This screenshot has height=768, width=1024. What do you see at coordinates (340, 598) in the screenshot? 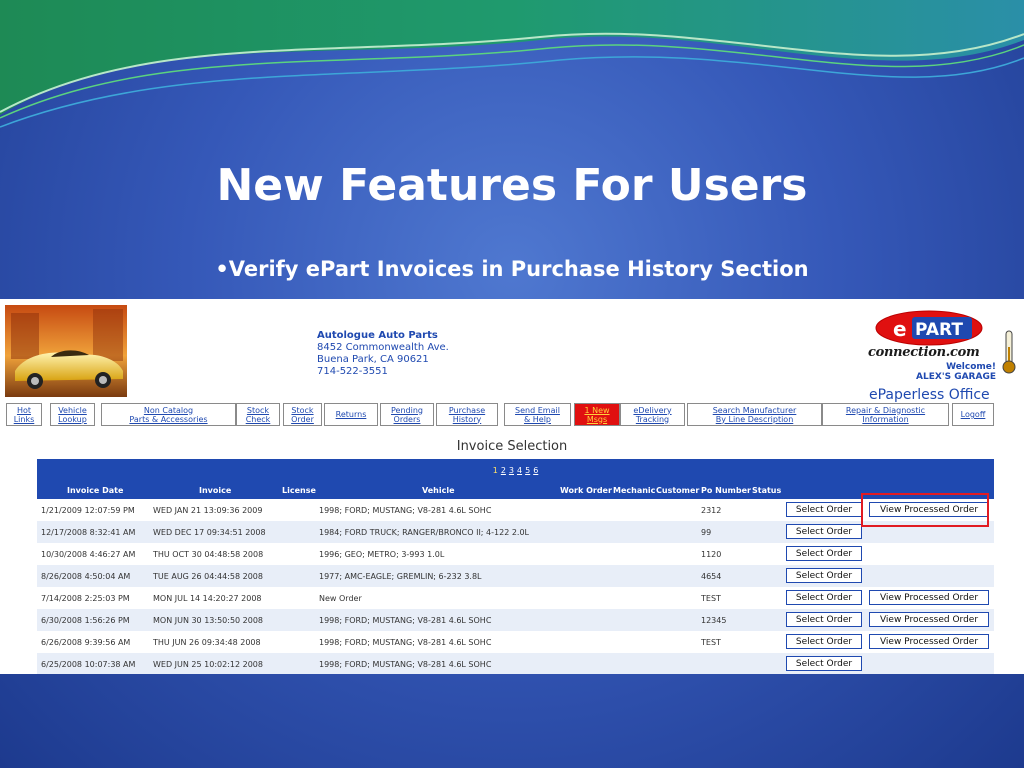
I see `cell-vehicle: New Order` at bounding box center [340, 598].